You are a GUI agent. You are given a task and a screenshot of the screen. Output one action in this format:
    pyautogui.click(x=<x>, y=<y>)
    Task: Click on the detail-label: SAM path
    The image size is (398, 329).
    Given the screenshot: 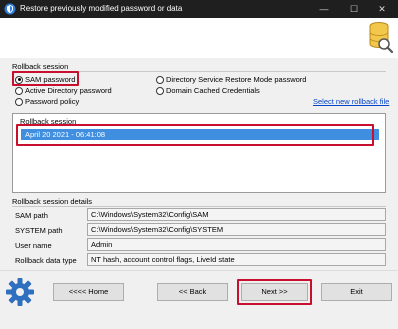 What is the action you would take?
    pyautogui.click(x=31, y=215)
    